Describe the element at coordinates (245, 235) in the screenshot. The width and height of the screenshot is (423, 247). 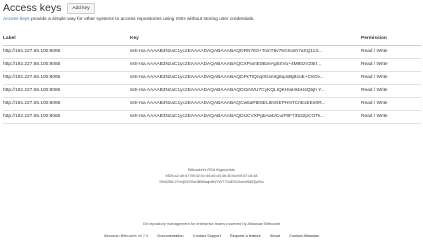
I see `footer-link-request-feature: Request a feature` at that location.